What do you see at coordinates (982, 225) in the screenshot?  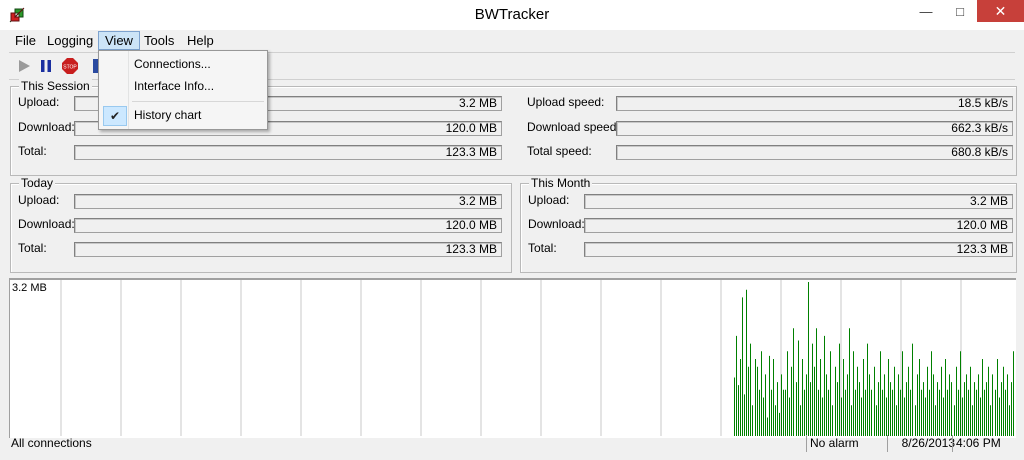 I see `month-download-value: 120.0 MB` at bounding box center [982, 225].